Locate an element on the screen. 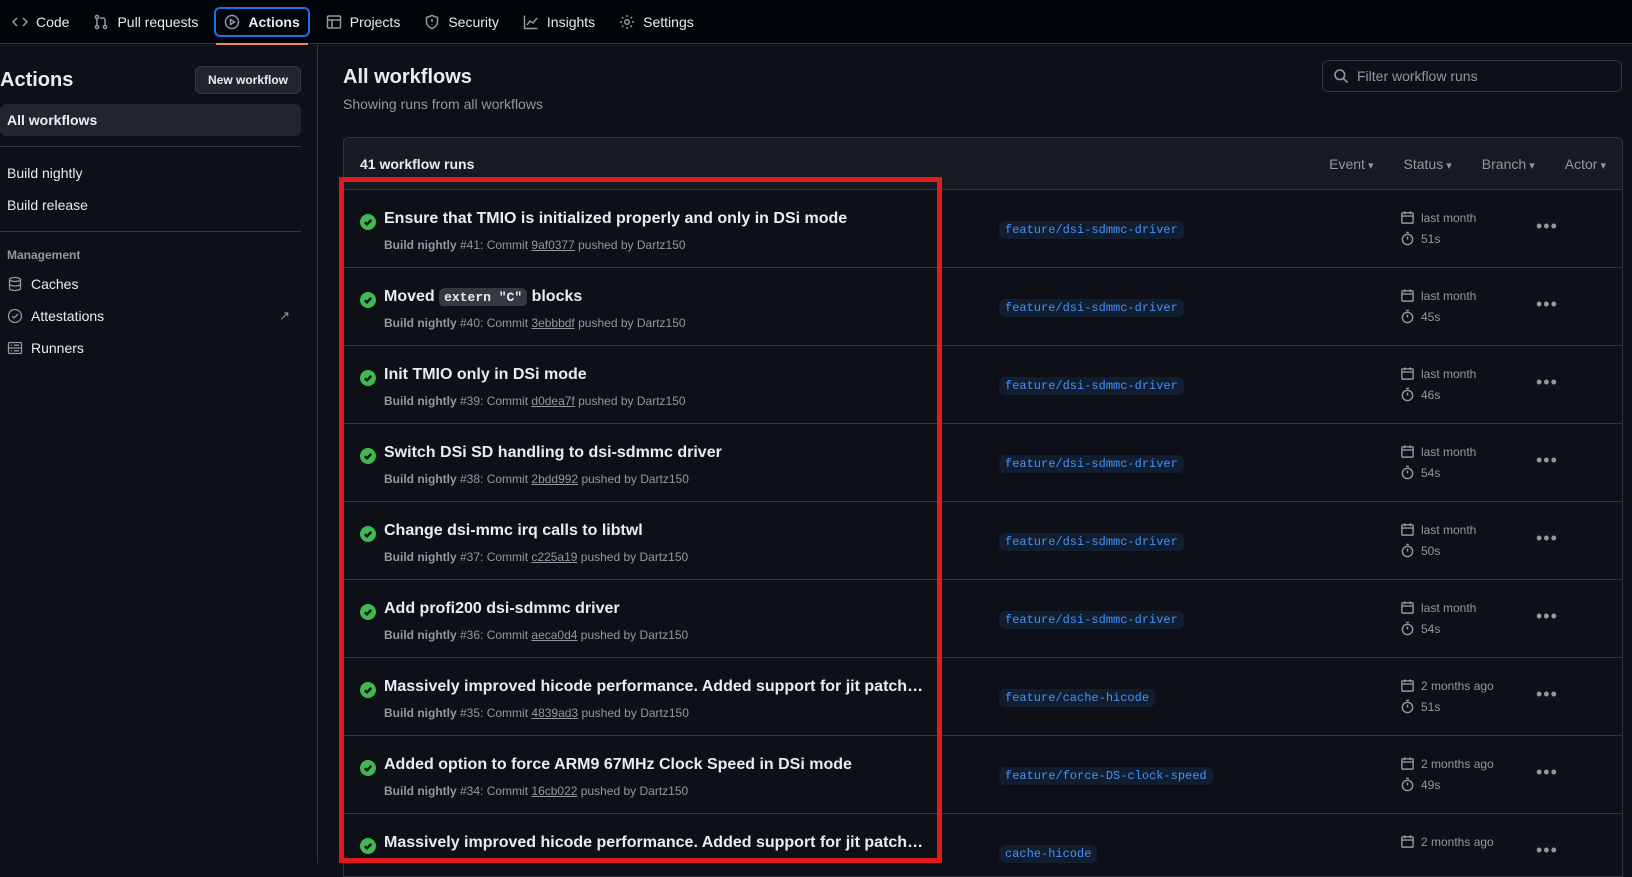 This screenshot has height=877, width=1632. run-title-link: Init TMIO only in DSi mode is located at coordinates (654, 375).